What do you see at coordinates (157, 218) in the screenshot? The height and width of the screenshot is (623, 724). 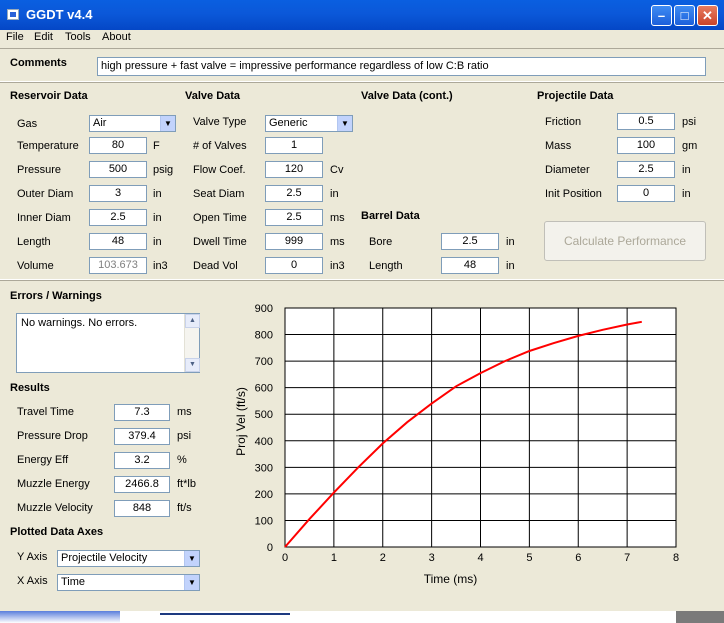 I see `inner-diam-unit: in` at bounding box center [157, 218].